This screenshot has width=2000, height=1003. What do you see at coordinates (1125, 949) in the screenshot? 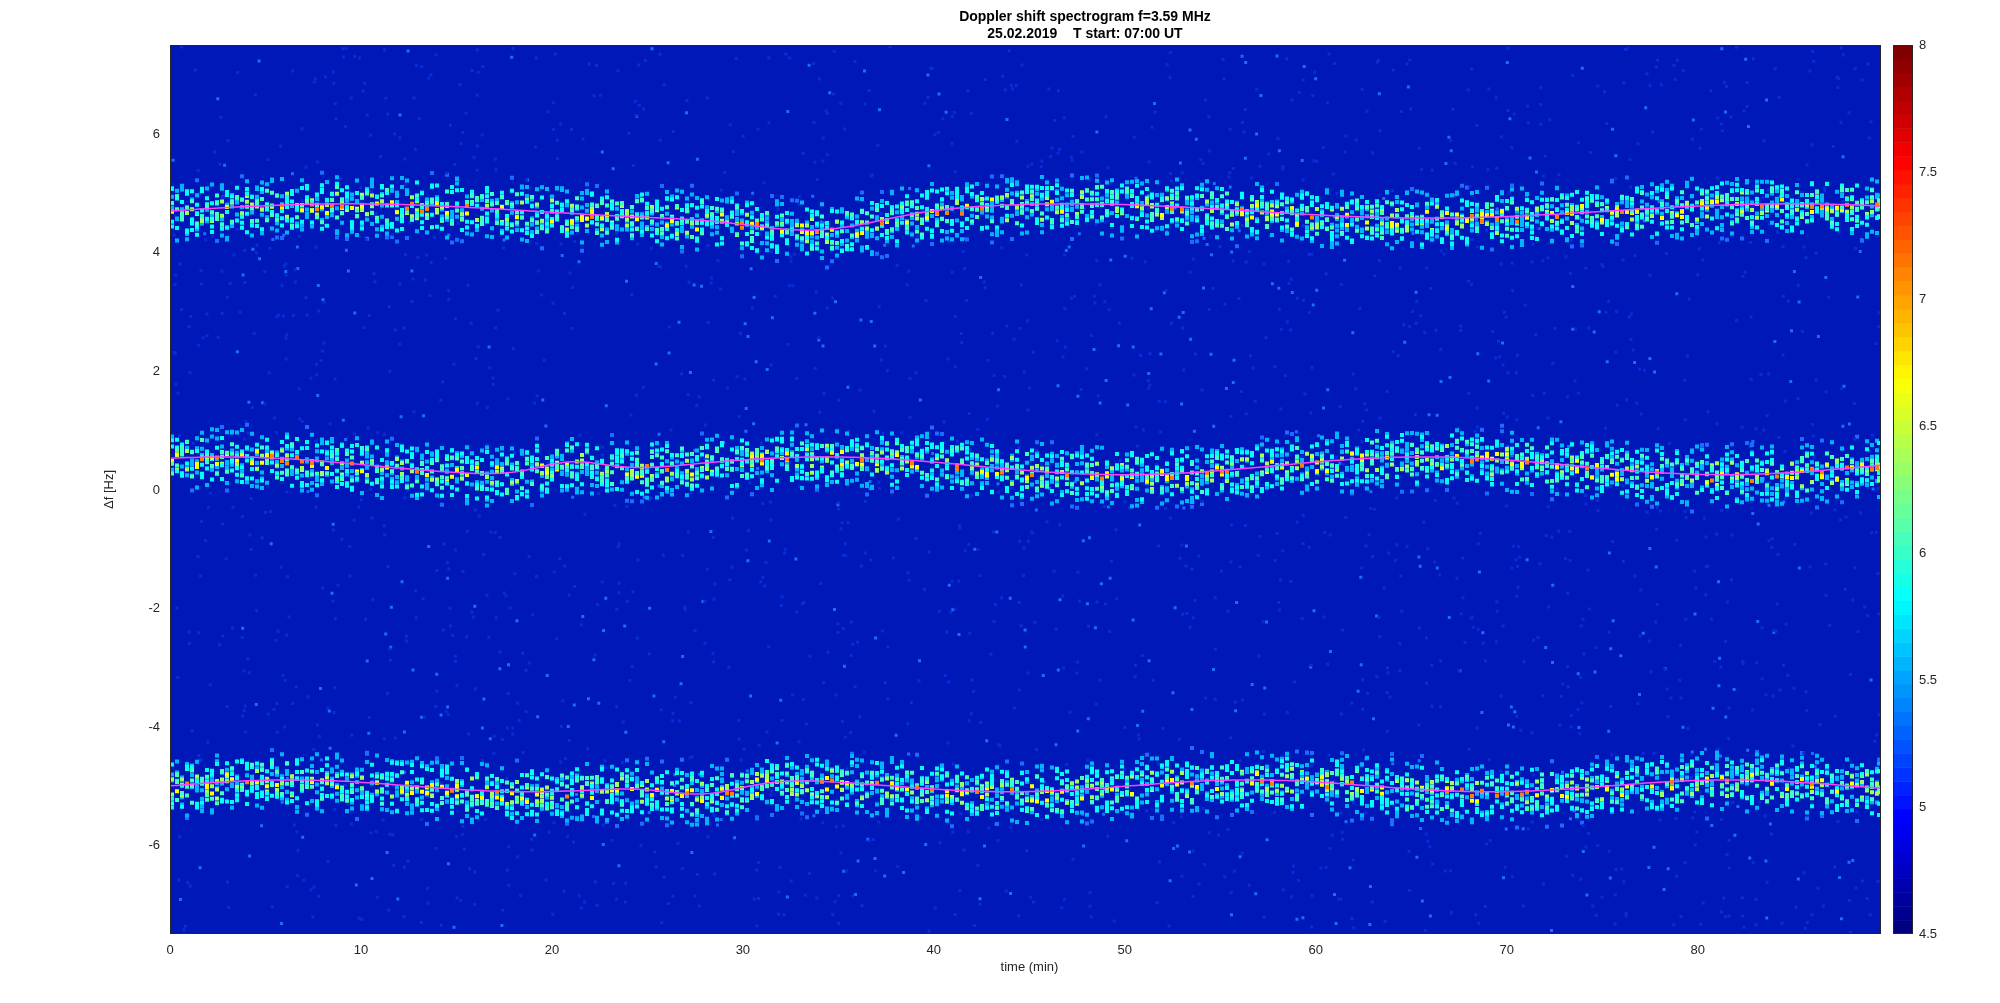
I see `x-tick-label: 50` at bounding box center [1125, 949].